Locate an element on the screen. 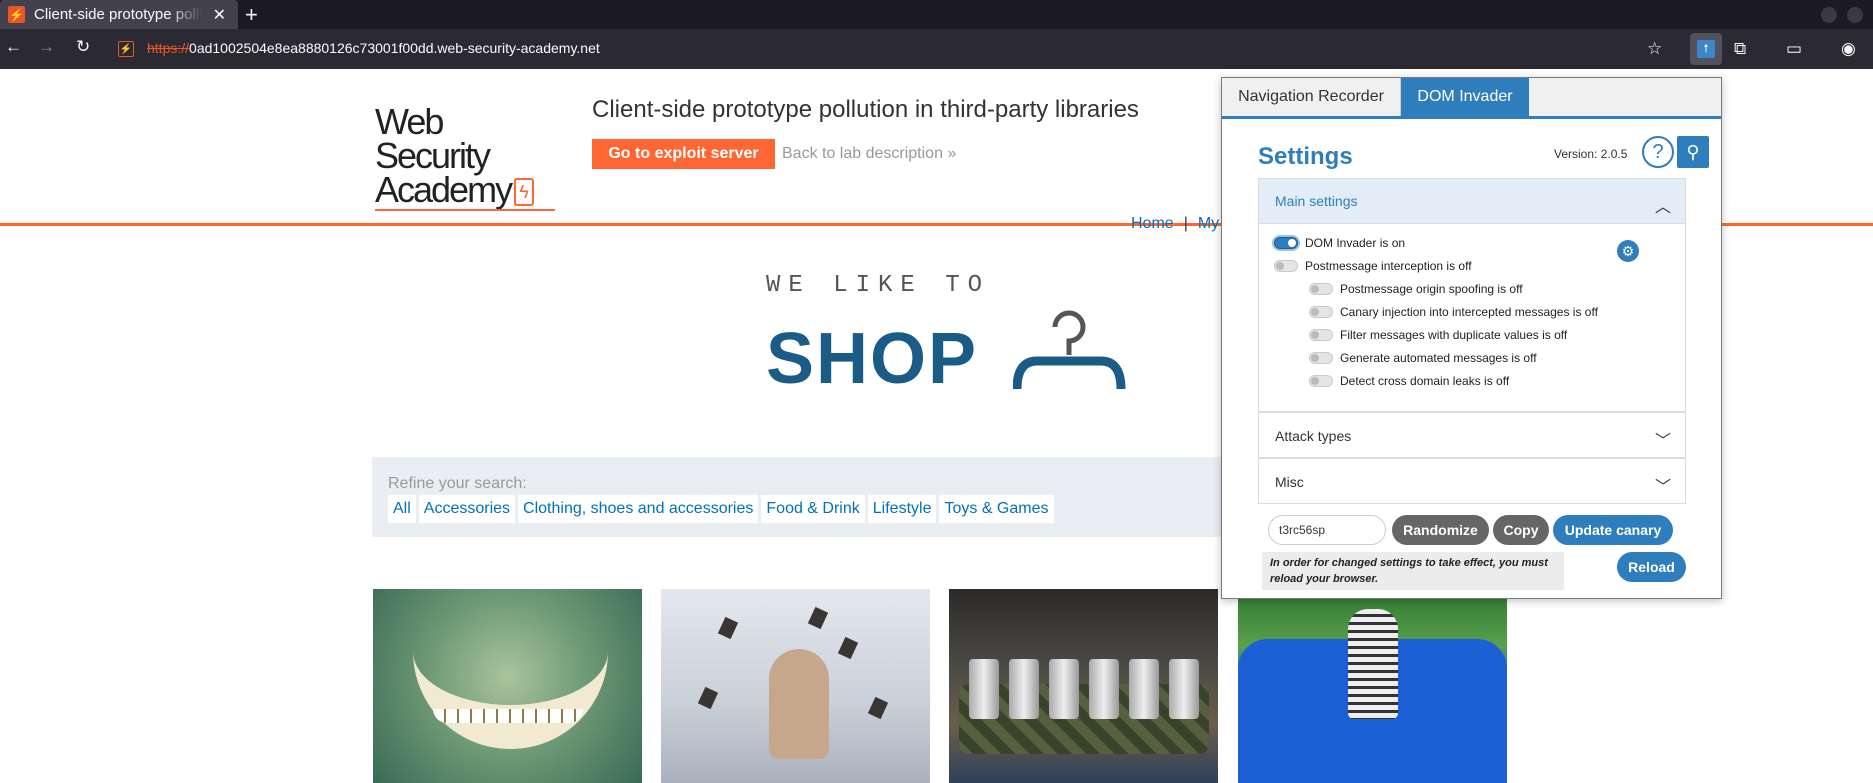 The width and height of the screenshot is (1873, 783). settings-heading: Settings is located at coordinates (1305, 156).